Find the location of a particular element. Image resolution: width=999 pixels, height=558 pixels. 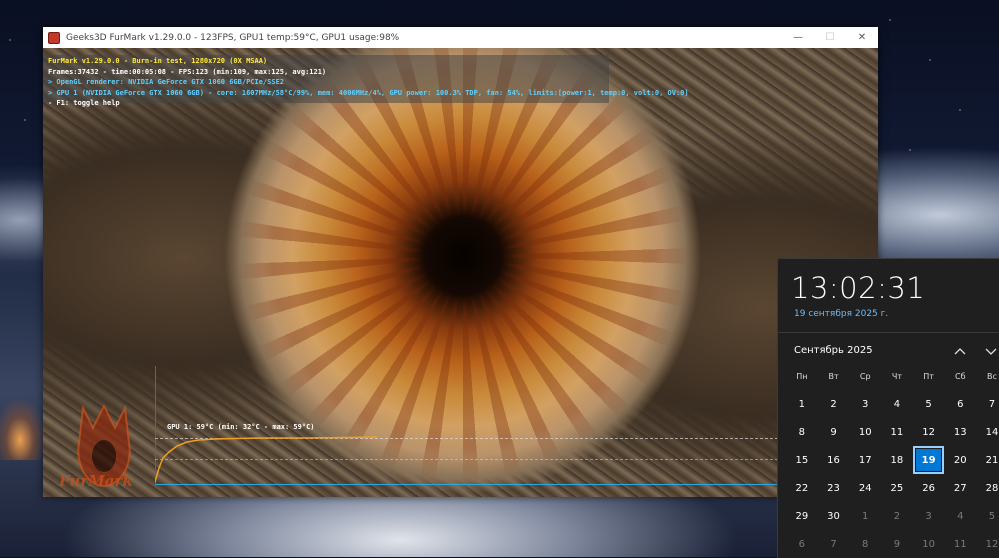

weekday-label: Вт is located at coordinates (833, 376).